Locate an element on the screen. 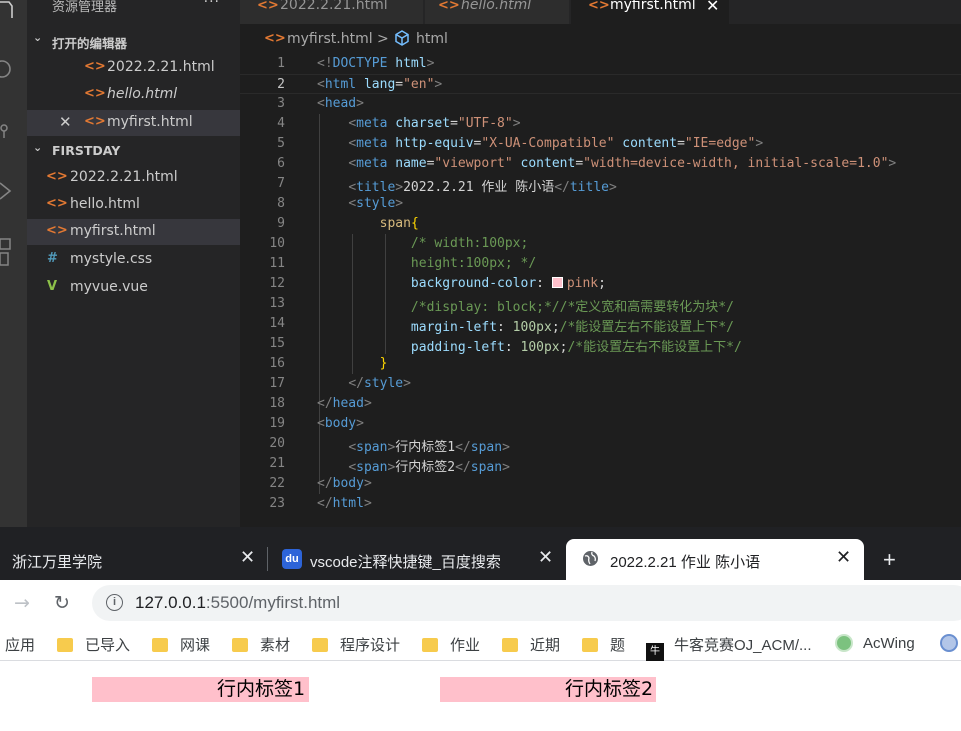 Image resolution: width=961 pixels, height=731 pixels. file-item: <> 2022.2.21.html is located at coordinates (133, 178).